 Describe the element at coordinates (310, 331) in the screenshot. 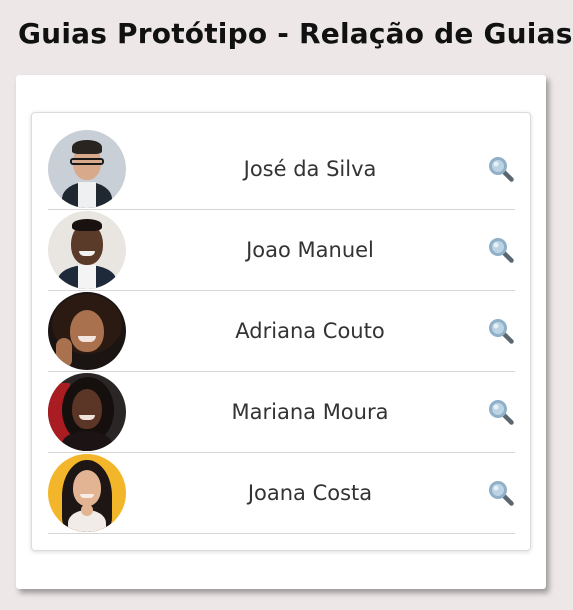

I see `guide-name: Adriana Couto` at that location.